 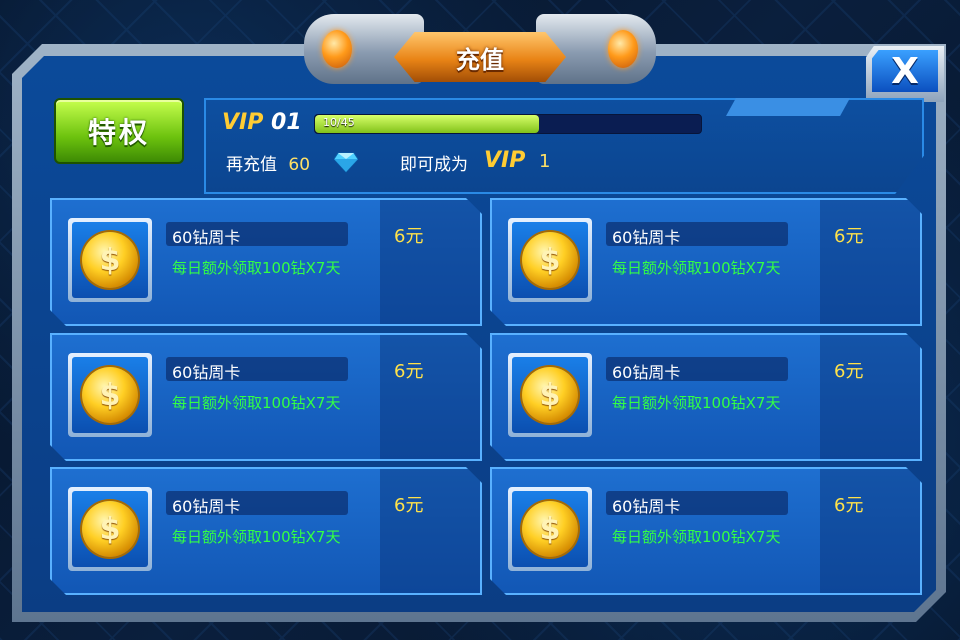 What do you see at coordinates (286, 122) in the screenshot?
I see `vip-level-number: 01` at bounding box center [286, 122].